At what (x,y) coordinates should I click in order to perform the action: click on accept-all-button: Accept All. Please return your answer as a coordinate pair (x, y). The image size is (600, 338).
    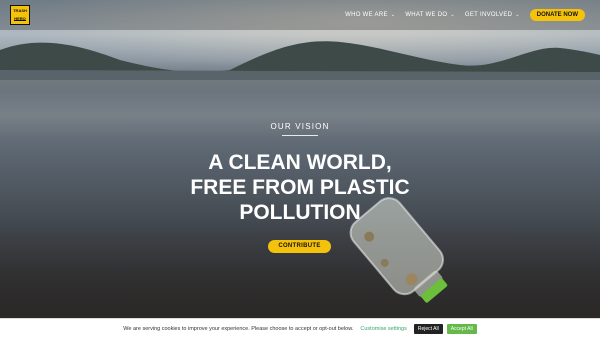
    Looking at the image, I should click on (461, 328).